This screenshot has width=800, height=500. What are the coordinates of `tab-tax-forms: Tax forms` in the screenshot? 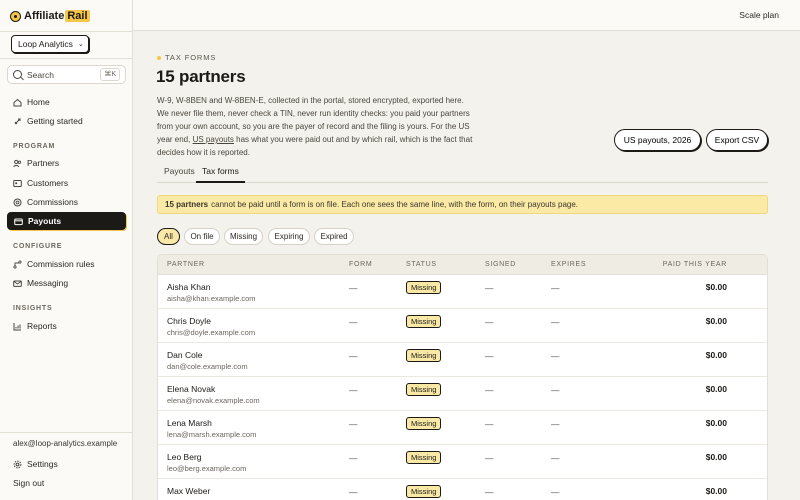 It's located at (220, 174).